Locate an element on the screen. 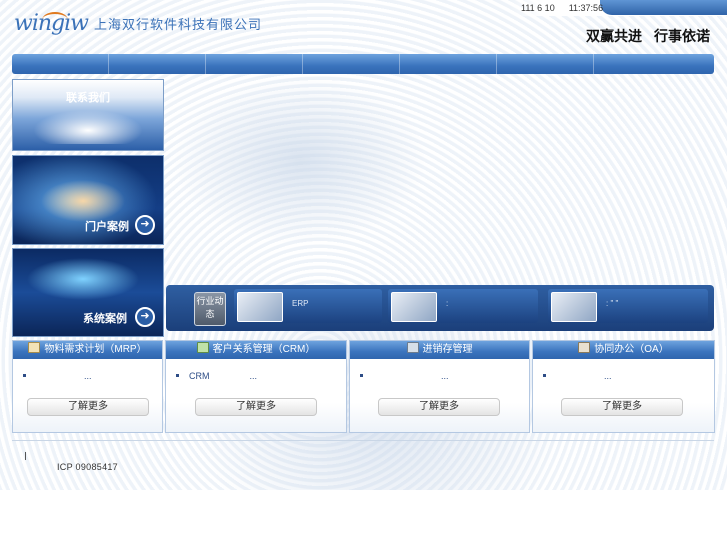 The image size is (727, 545). portal-cases-banner: 门户案例 ➜ is located at coordinates (88, 200).